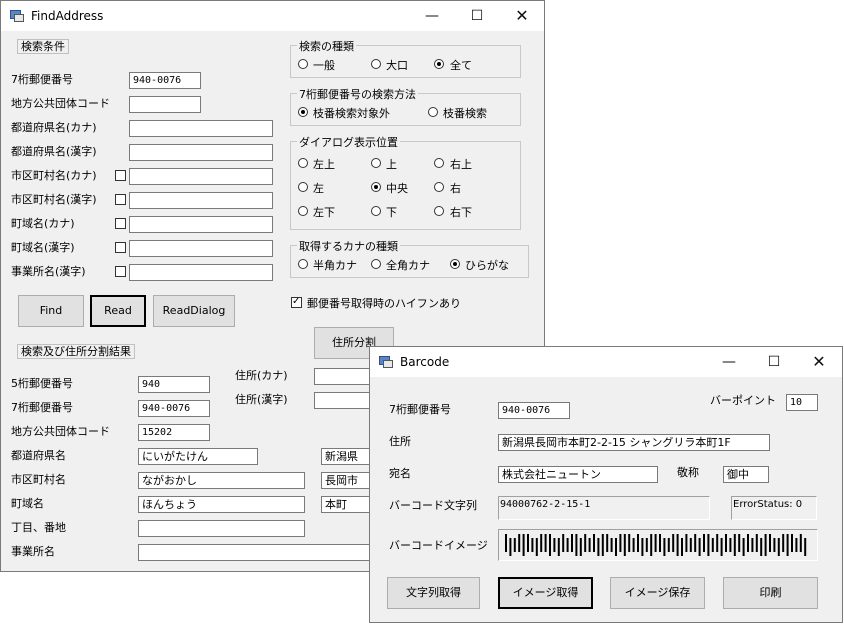  I want to click on barcode-honorific-label: 敬称, so click(688, 472).